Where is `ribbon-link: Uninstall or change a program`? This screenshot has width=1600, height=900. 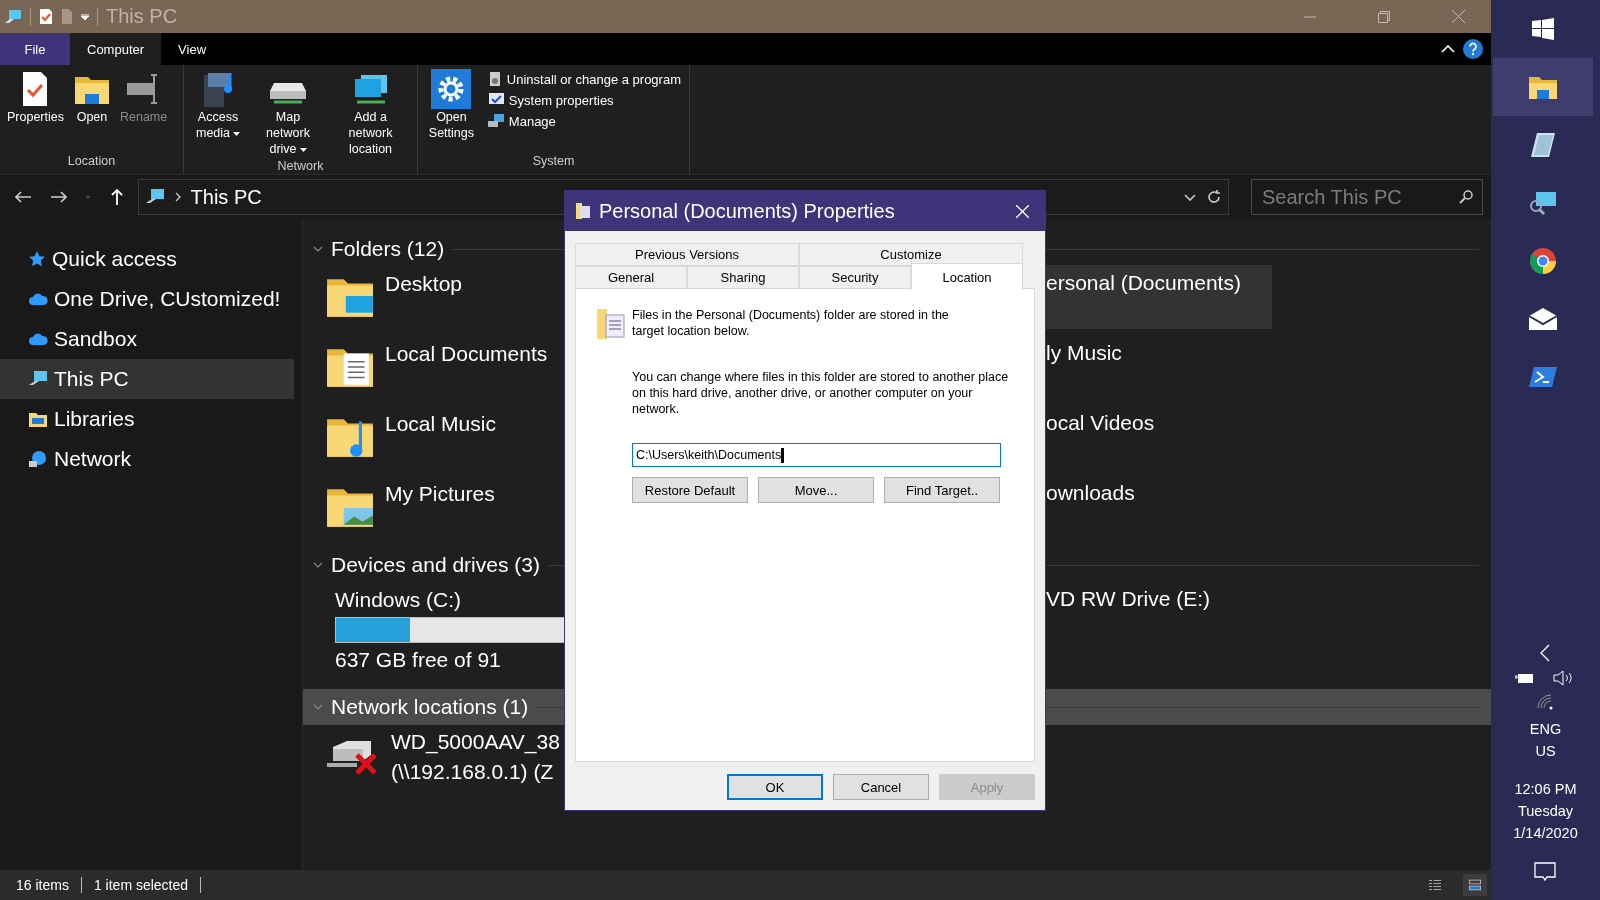
ribbon-link: Uninstall or change a program is located at coordinates (583, 79).